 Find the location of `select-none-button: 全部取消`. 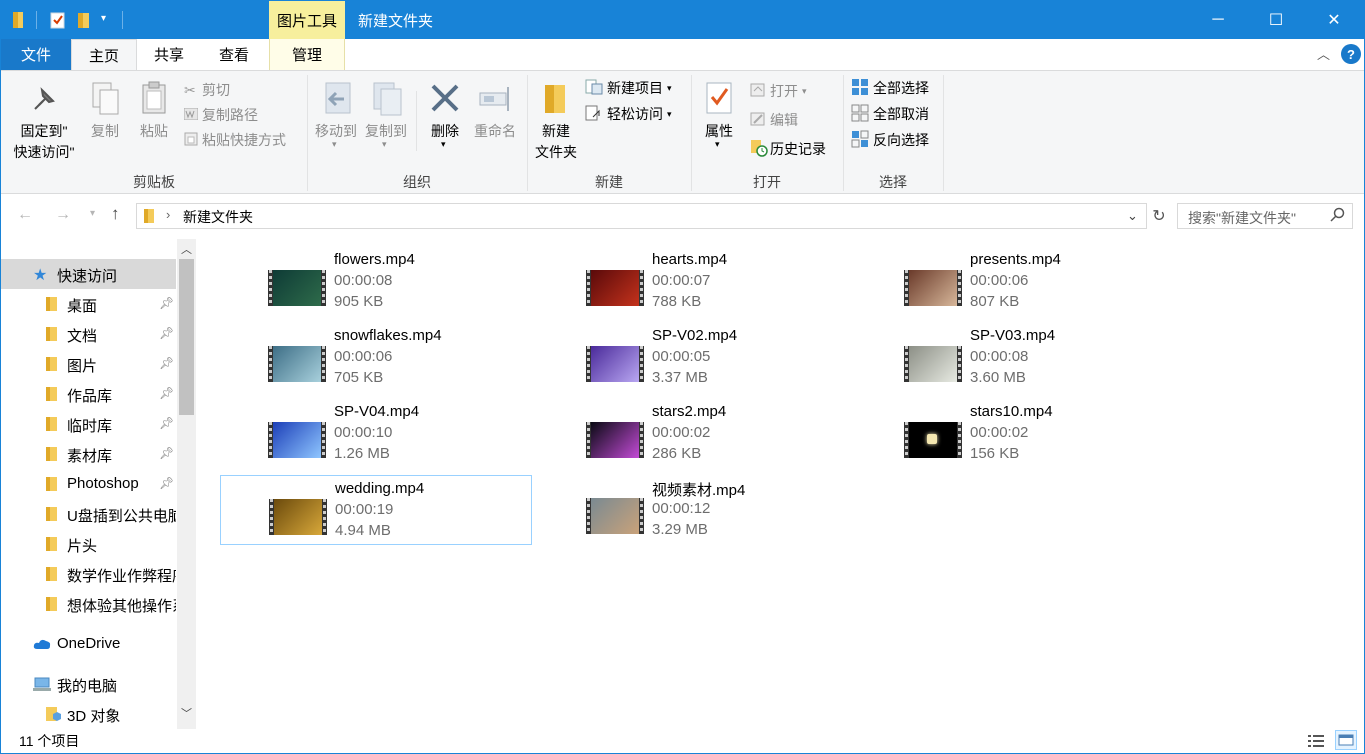

select-none-button: 全部取消 is located at coordinates (890, 114).